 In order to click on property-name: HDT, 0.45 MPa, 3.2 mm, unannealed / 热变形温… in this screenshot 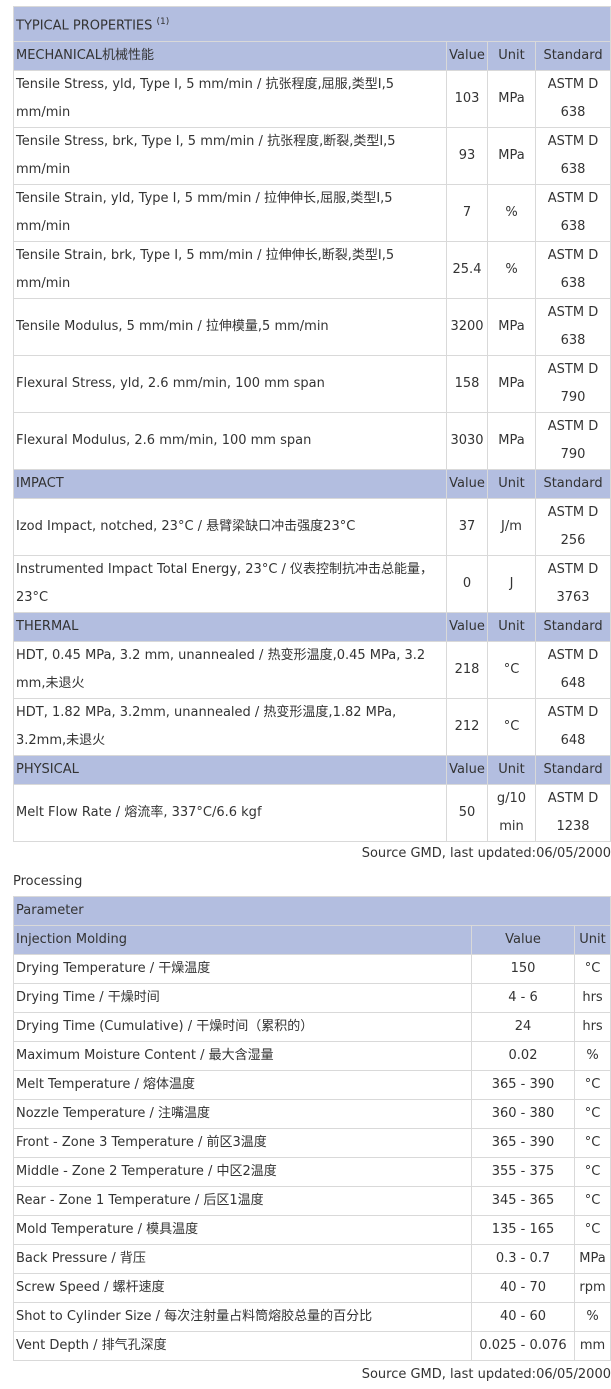, I will do `click(230, 670)`.